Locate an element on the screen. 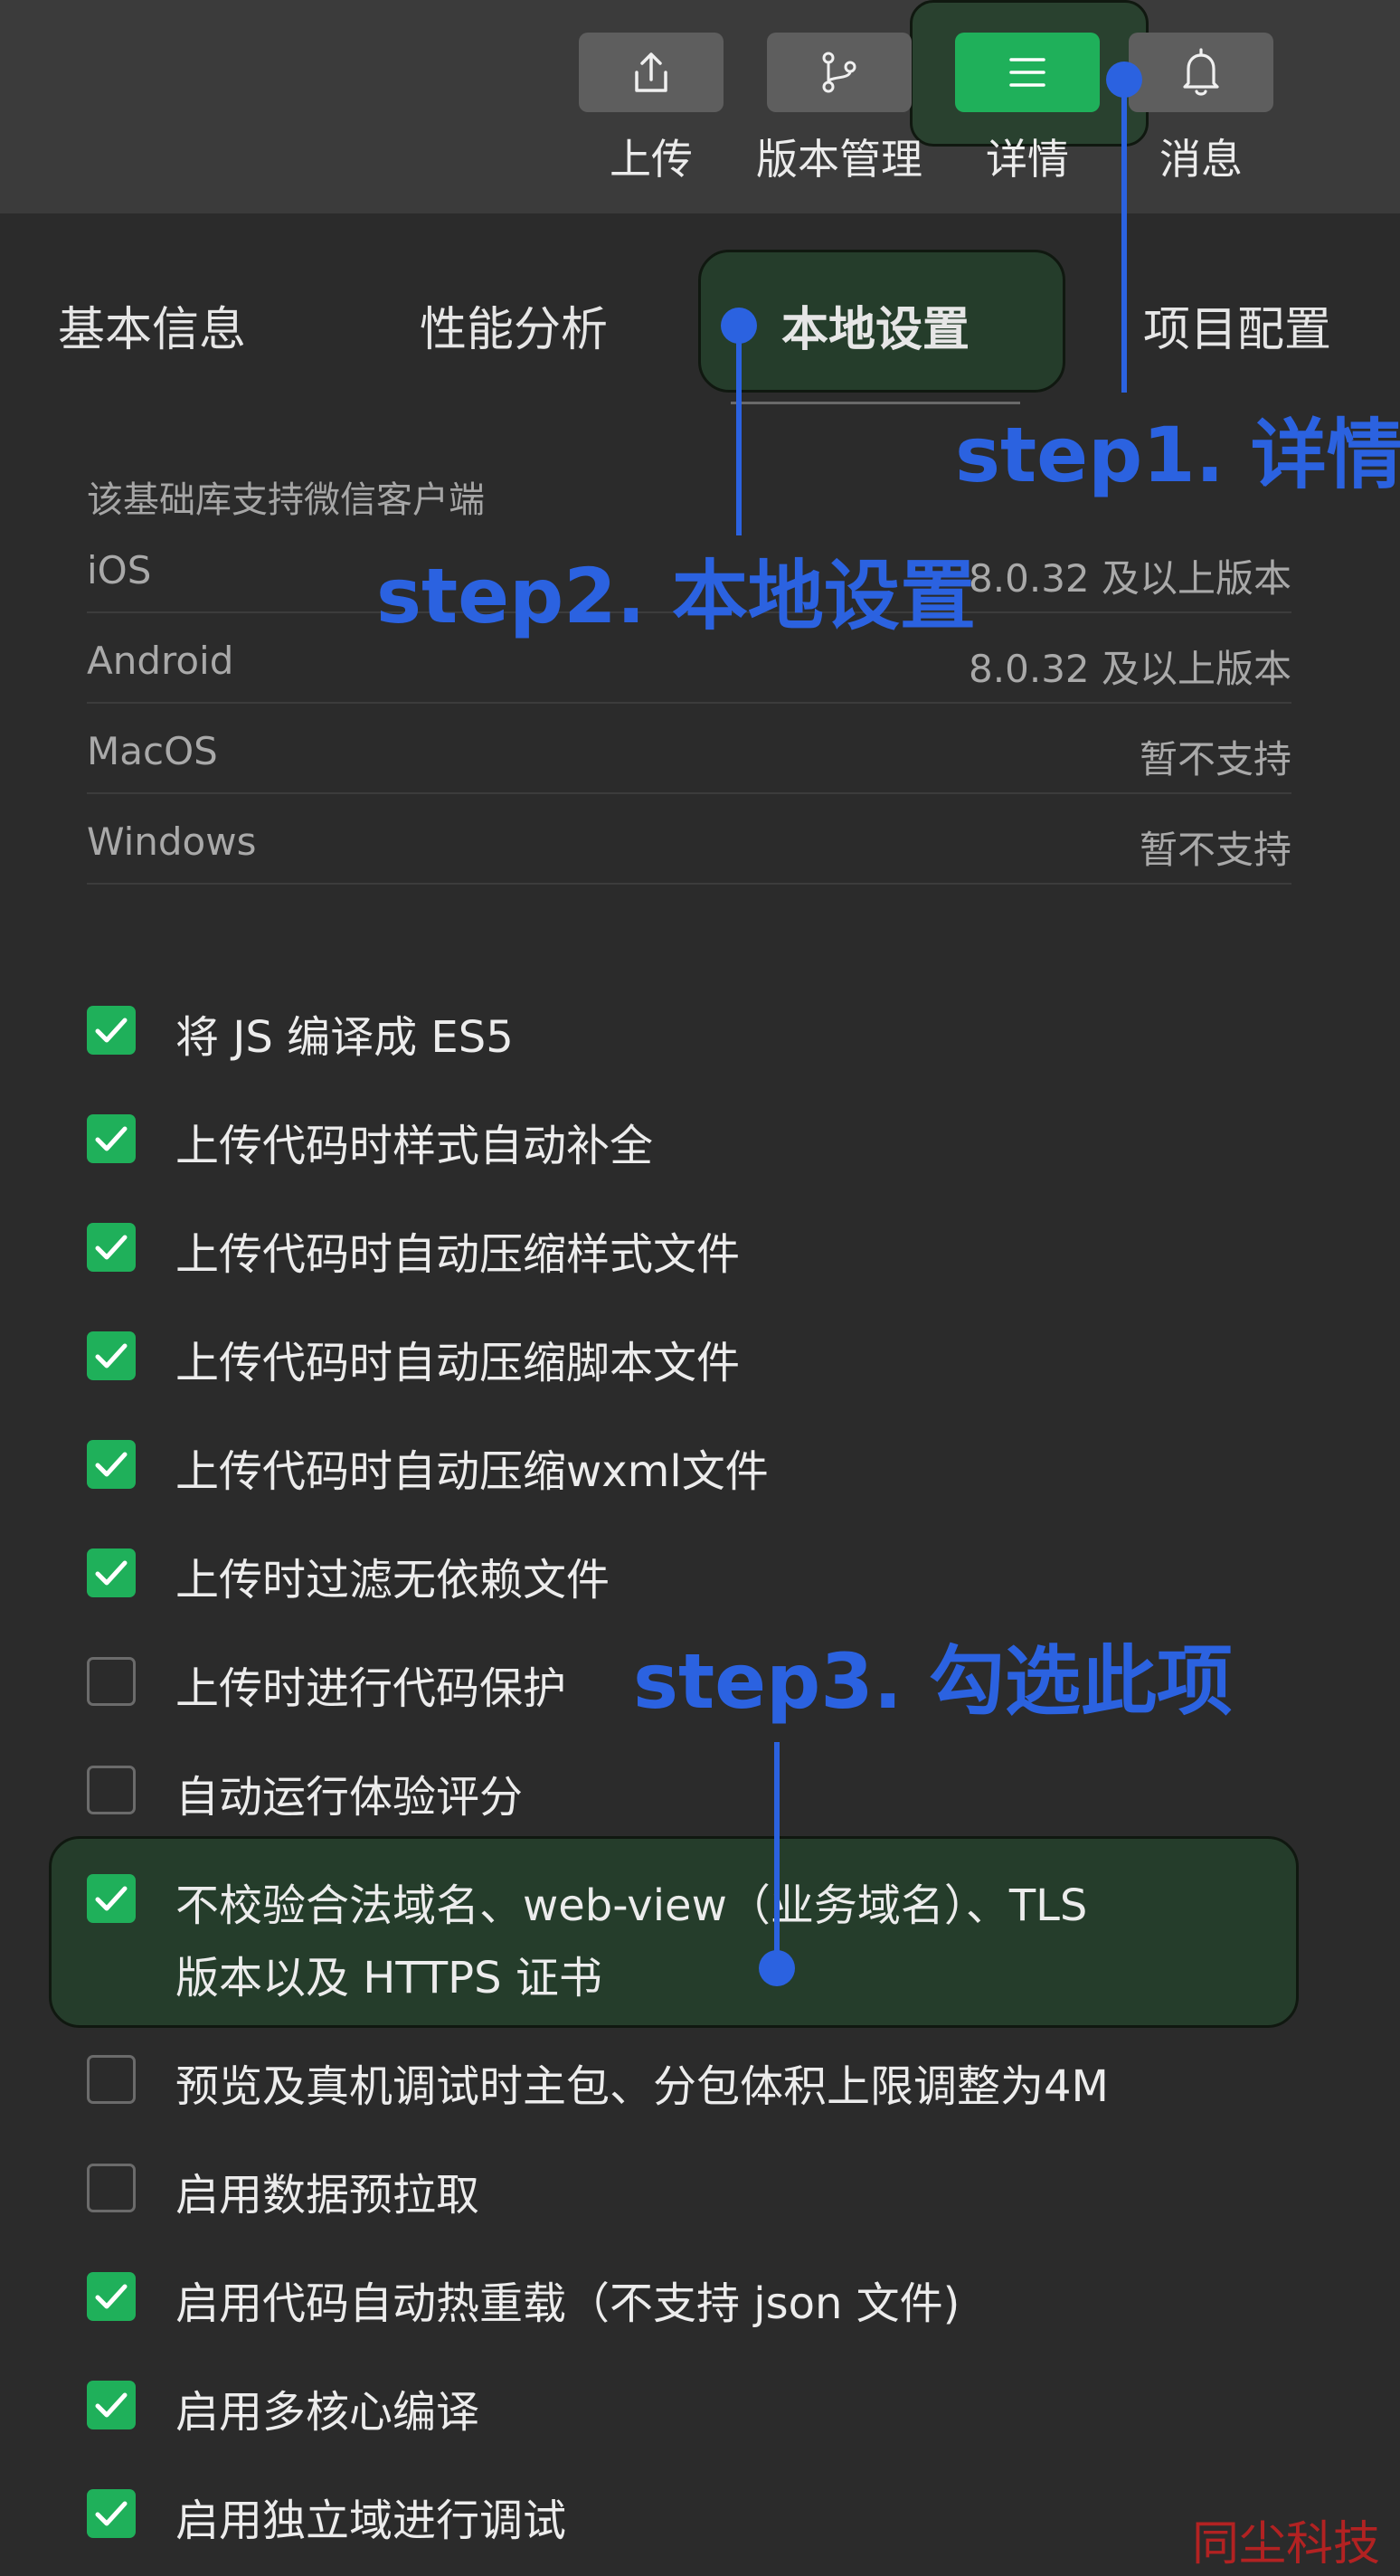 This screenshot has height=2576, width=1400. step3-pointer-dot is located at coordinates (777, 1968).